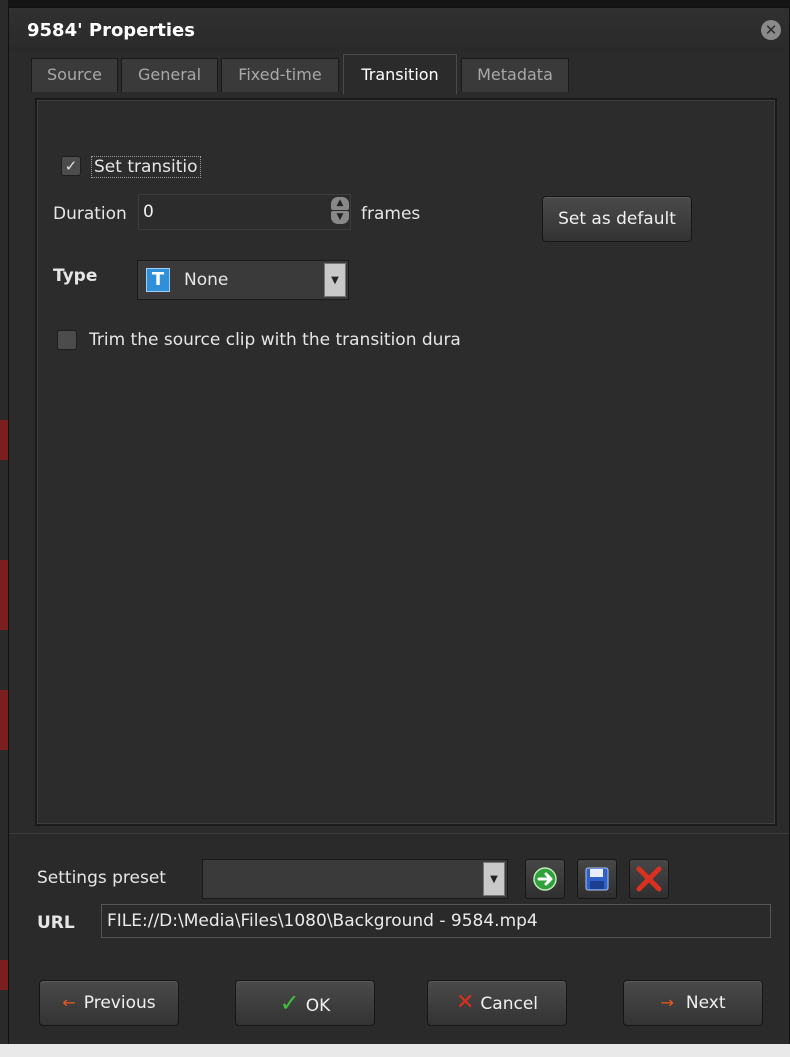 This screenshot has width=790, height=1057. I want to click on arrow-right-icon: →, so click(667, 1002).